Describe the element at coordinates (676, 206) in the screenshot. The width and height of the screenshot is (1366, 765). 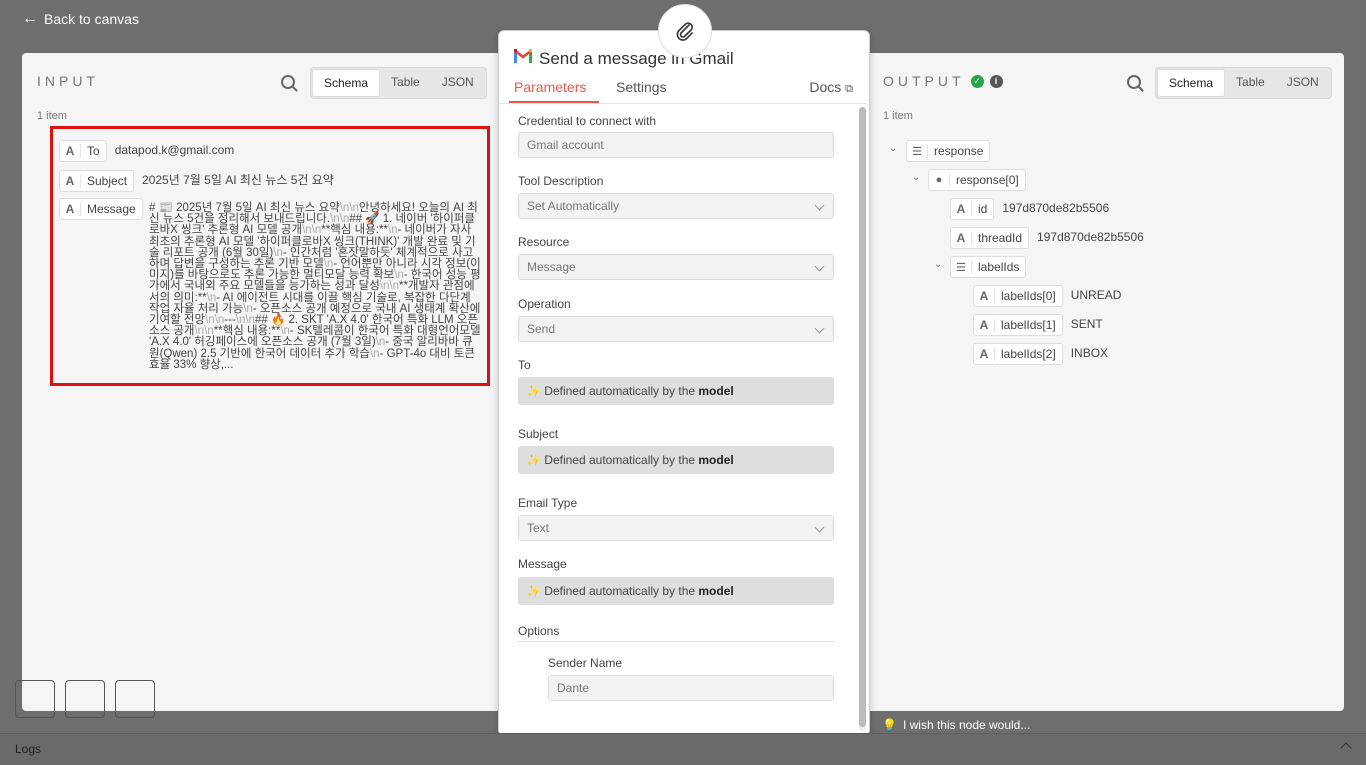
I see `tool-description-select: Set Automatically` at that location.